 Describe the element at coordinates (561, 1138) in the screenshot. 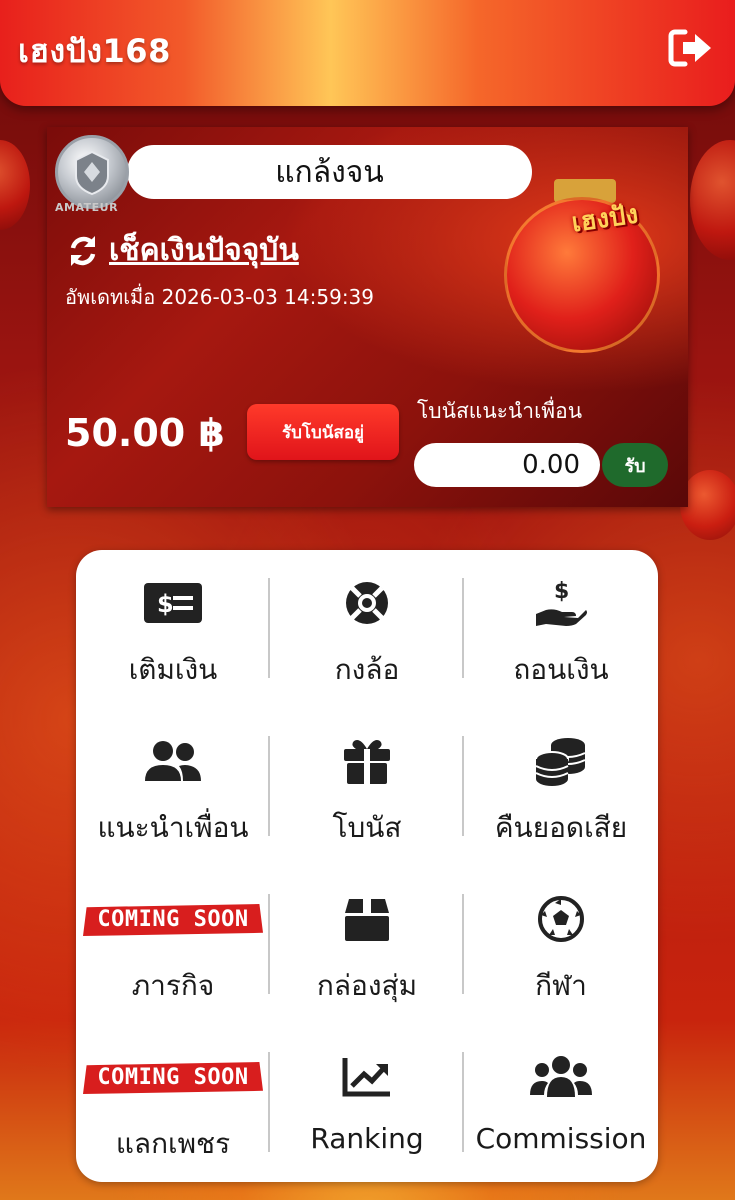

I see `menu-item-label: Commission` at that location.